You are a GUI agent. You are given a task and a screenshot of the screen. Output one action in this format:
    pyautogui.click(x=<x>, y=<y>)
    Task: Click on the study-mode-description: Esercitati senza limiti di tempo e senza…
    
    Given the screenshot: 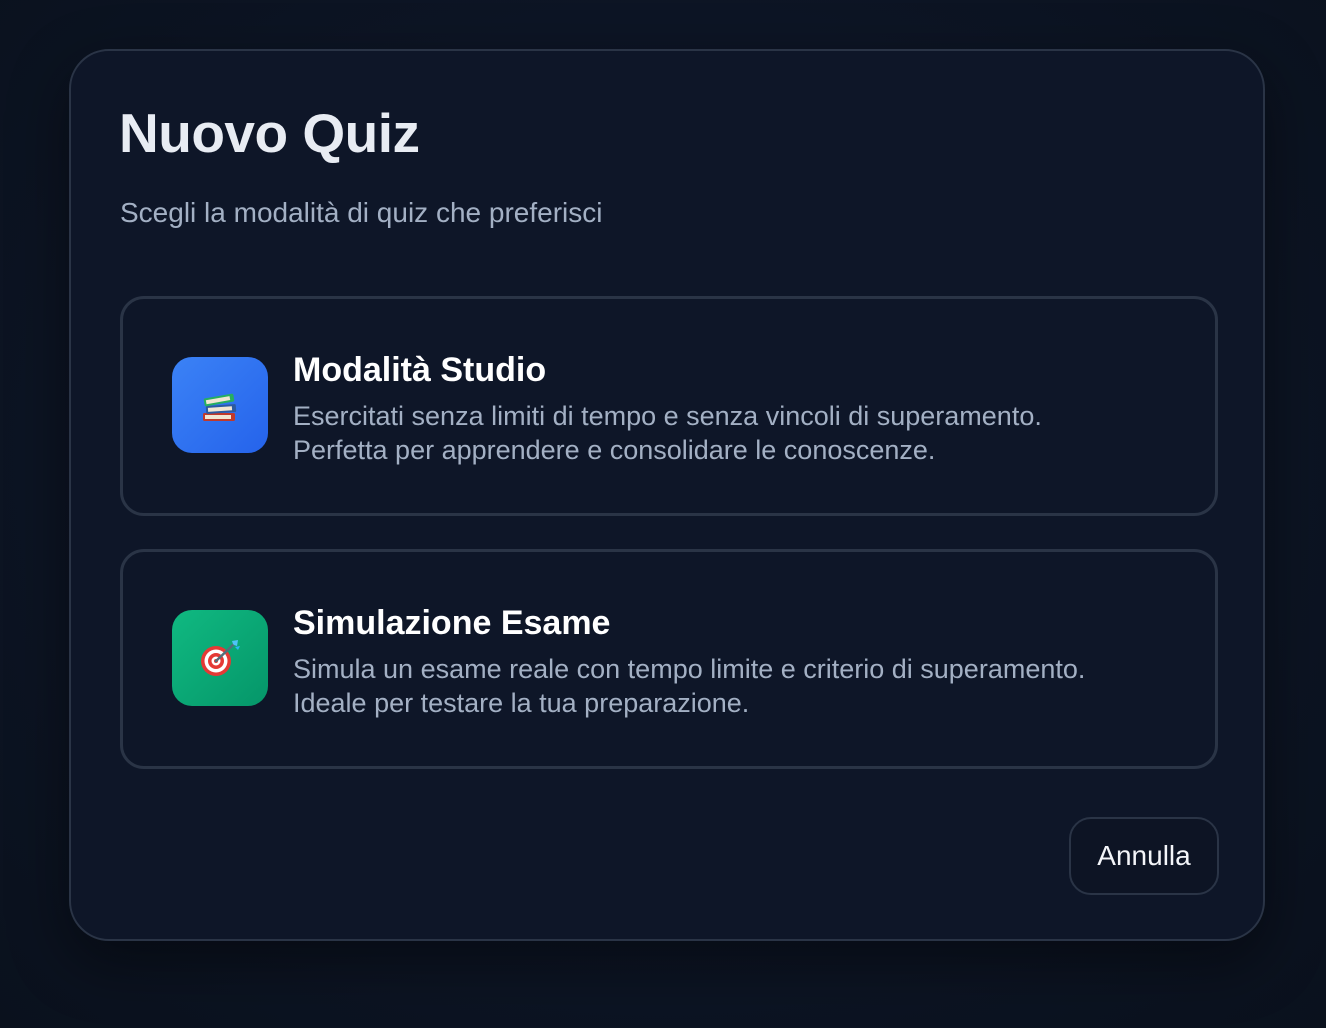 What is the action you would take?
    pyautogui.click(x=743, y=433)
    